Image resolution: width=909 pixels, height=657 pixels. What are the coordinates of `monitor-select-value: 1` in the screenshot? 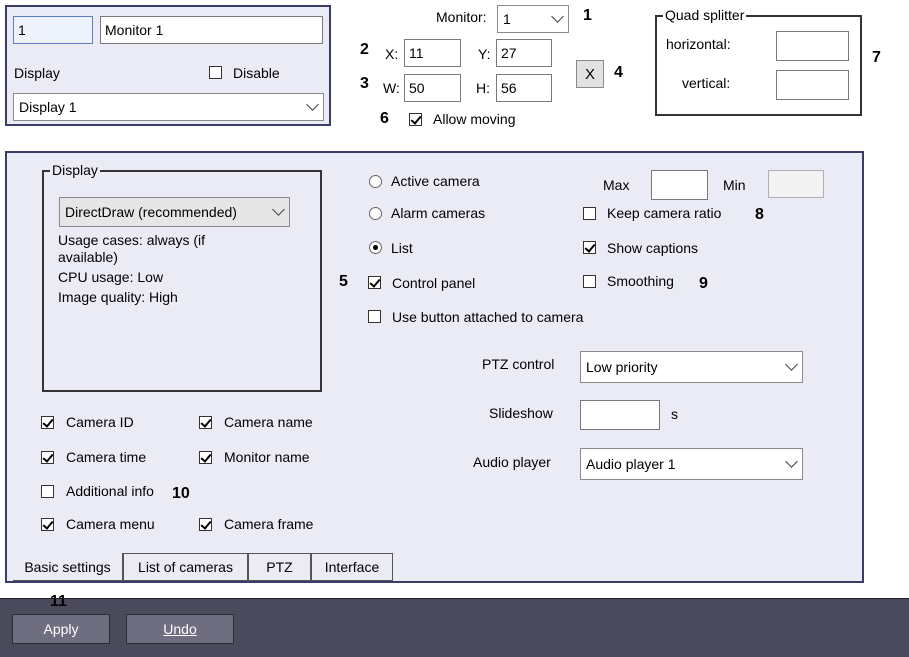 It's located at (507, 19).